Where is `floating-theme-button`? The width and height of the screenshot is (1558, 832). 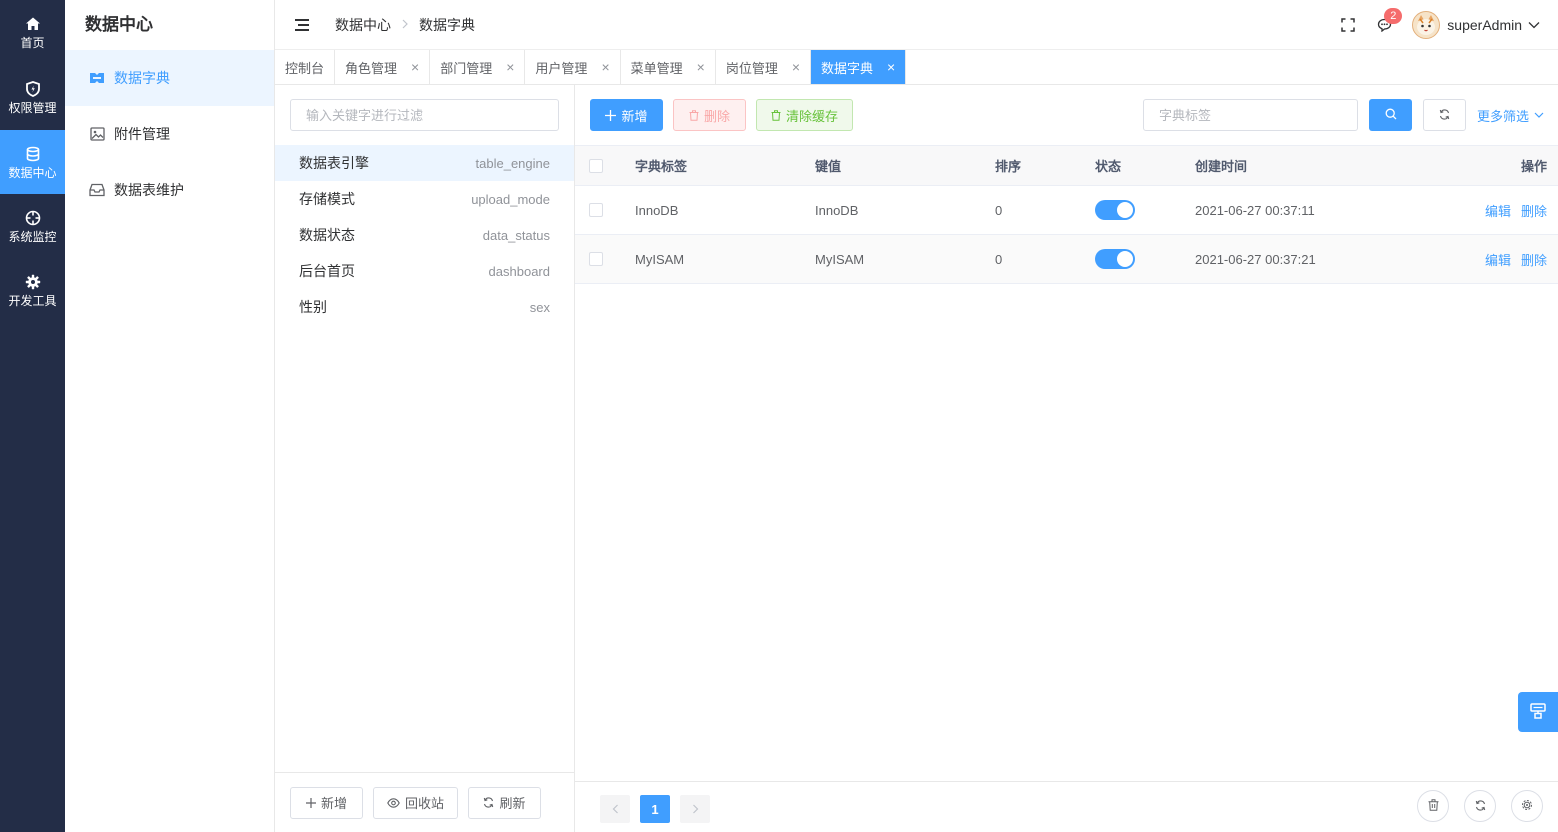 floating-theme-button is located at coordinates (1538, 712).